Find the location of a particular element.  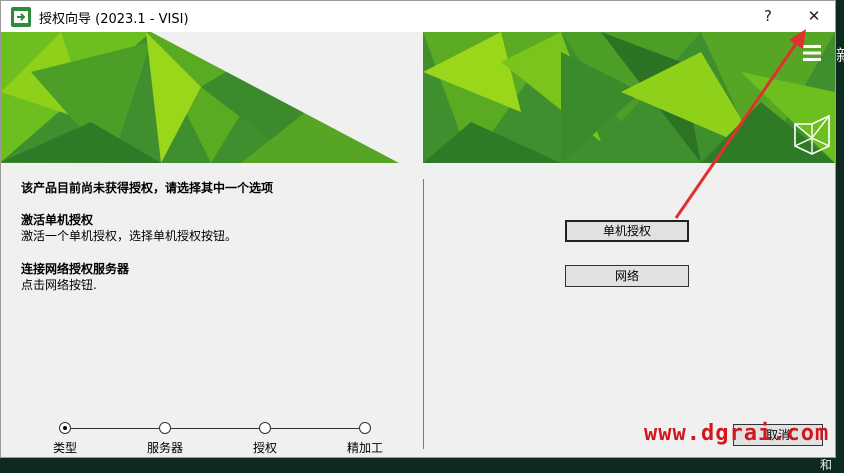

network-button: 网络 is located at coordinates (627, 276).